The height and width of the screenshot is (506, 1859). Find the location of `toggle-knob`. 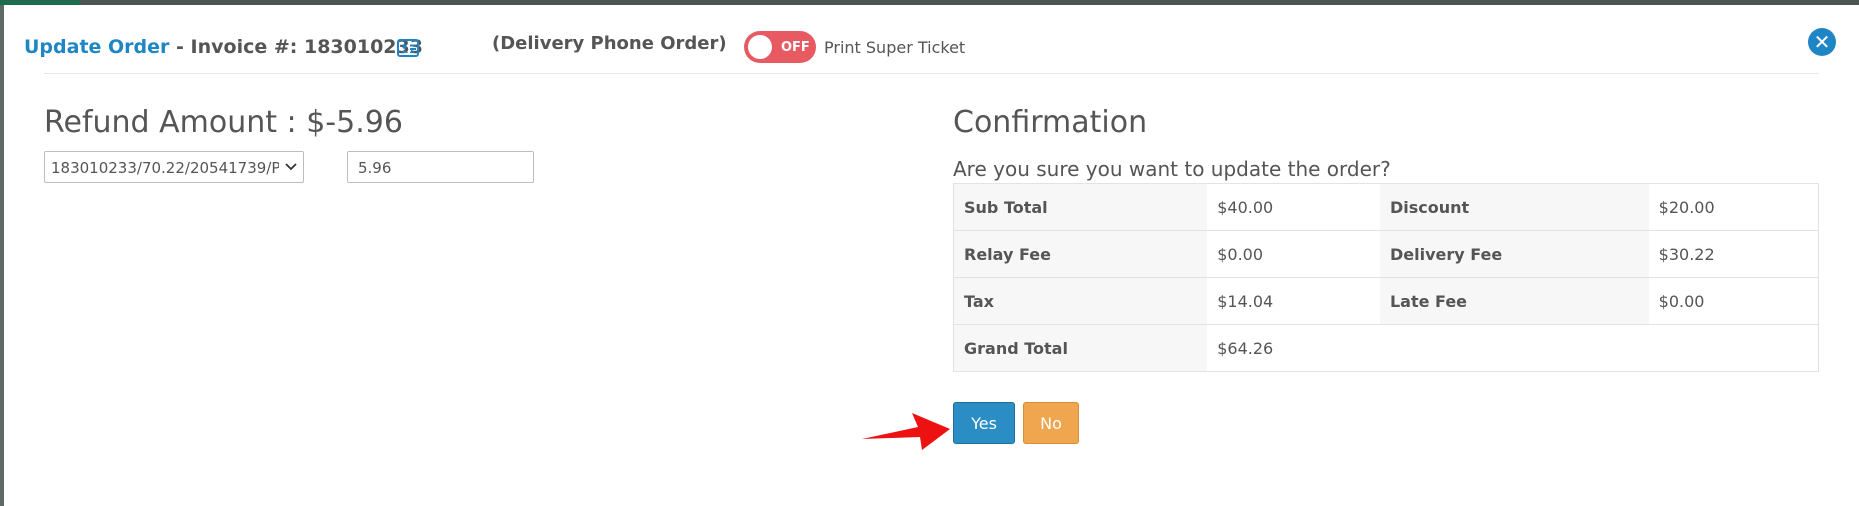

toggle-knob is located at coordinates (760, 47).